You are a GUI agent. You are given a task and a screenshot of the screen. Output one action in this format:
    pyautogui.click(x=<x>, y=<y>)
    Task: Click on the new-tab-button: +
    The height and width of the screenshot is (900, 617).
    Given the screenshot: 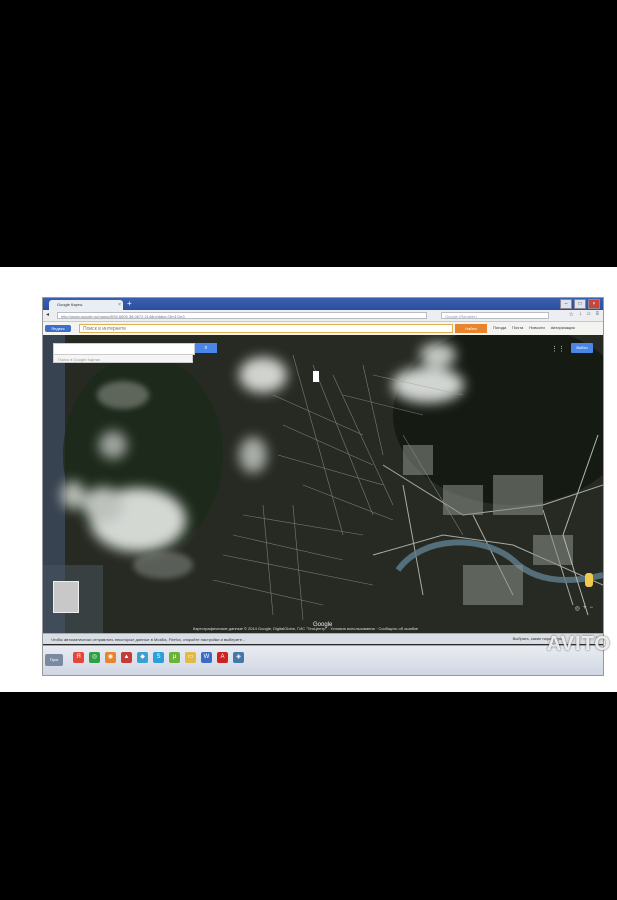 What is the action you would take?
    pyautogui.click(x=129, y=303)
    